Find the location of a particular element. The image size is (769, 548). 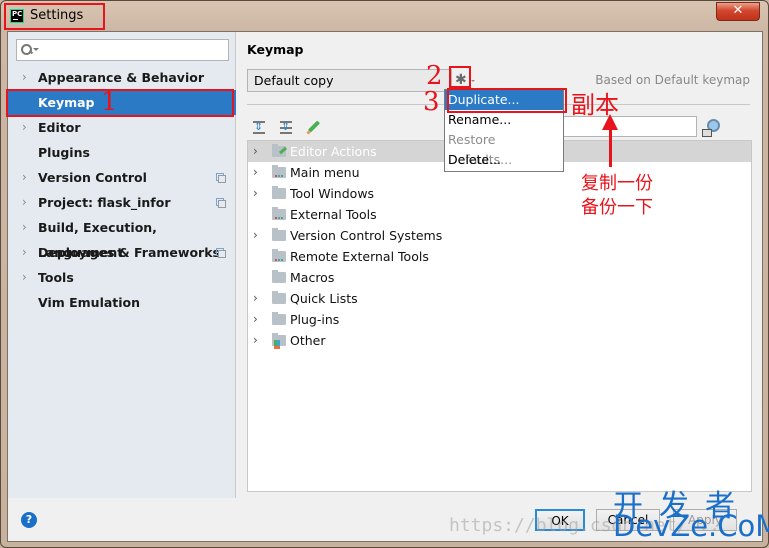

help-icon: ? is located at coordinates (29, 520).